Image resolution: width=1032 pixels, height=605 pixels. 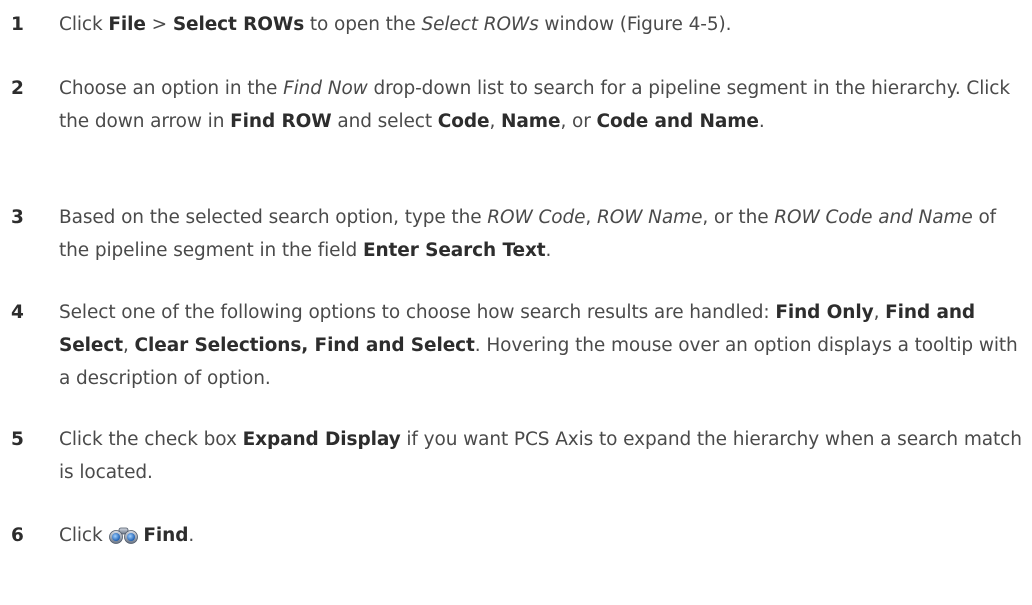 I want to click on bold-term: File, so click(x=127, y=24).